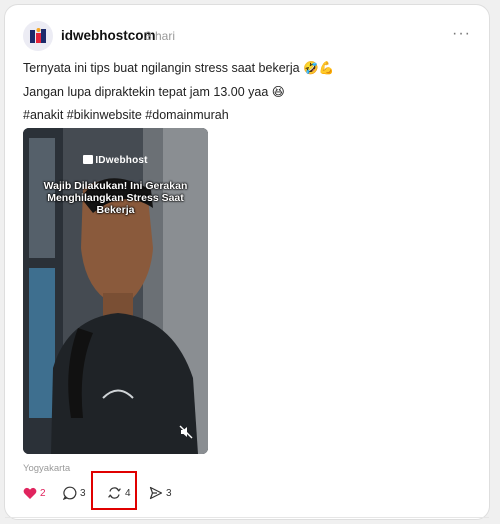  I want to click on idwebhost-mark-icon, so click(88, 159).